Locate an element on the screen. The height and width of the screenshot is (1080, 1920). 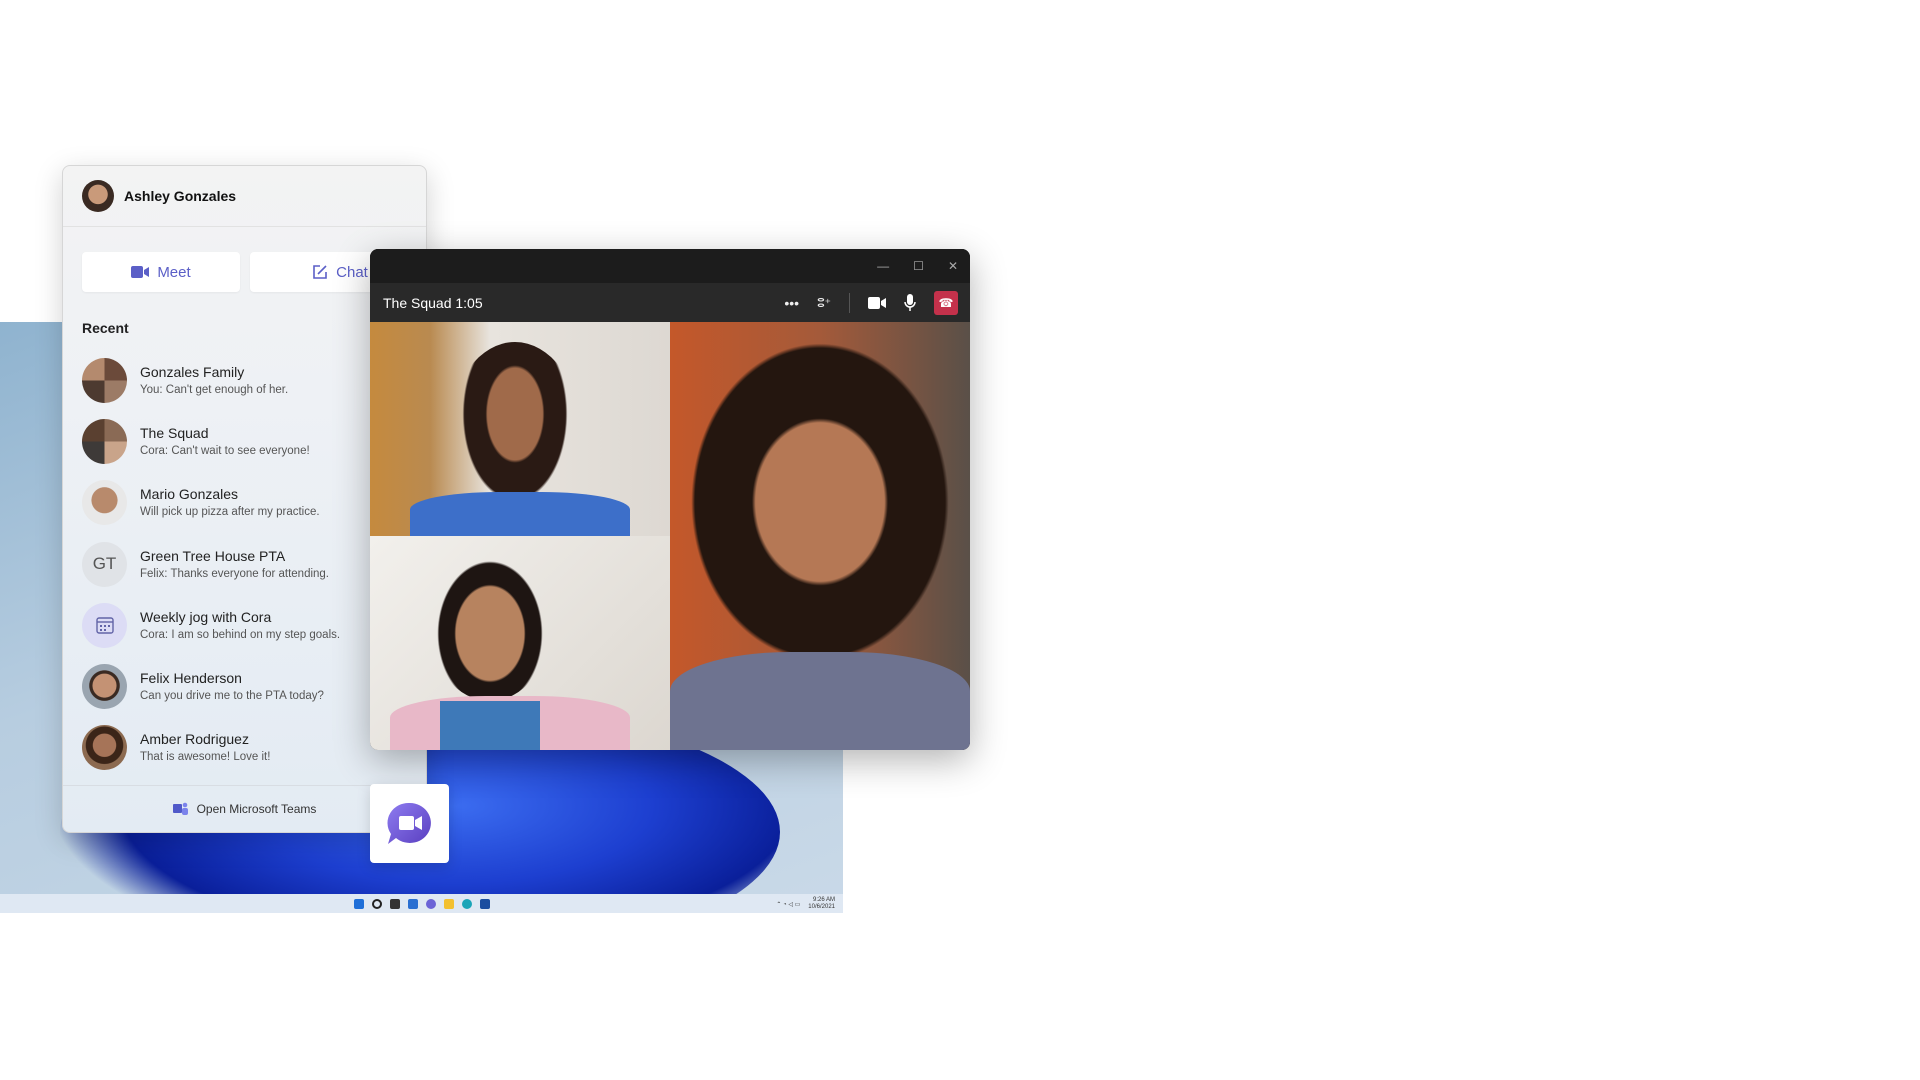
call-header: The Squad 1:05 ••• ⵓ⁺ ☎ is located at coordinates (670, 302).